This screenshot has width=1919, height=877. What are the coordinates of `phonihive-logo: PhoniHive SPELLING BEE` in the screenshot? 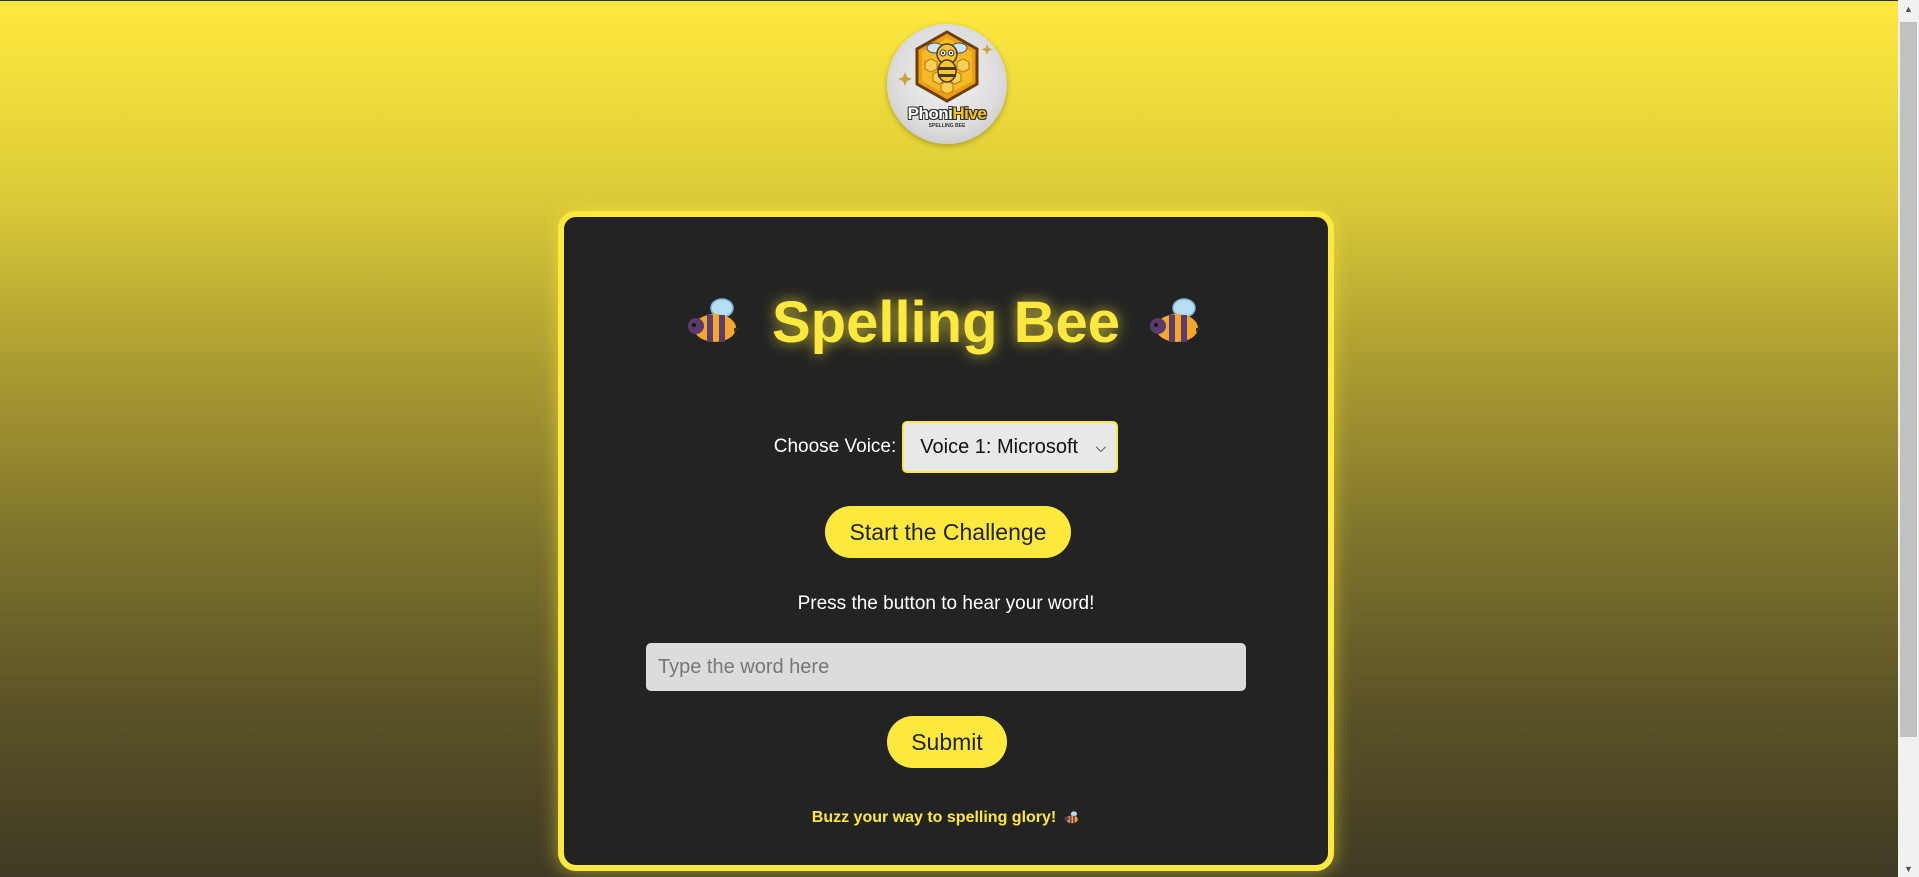 It's located at (947, 84).